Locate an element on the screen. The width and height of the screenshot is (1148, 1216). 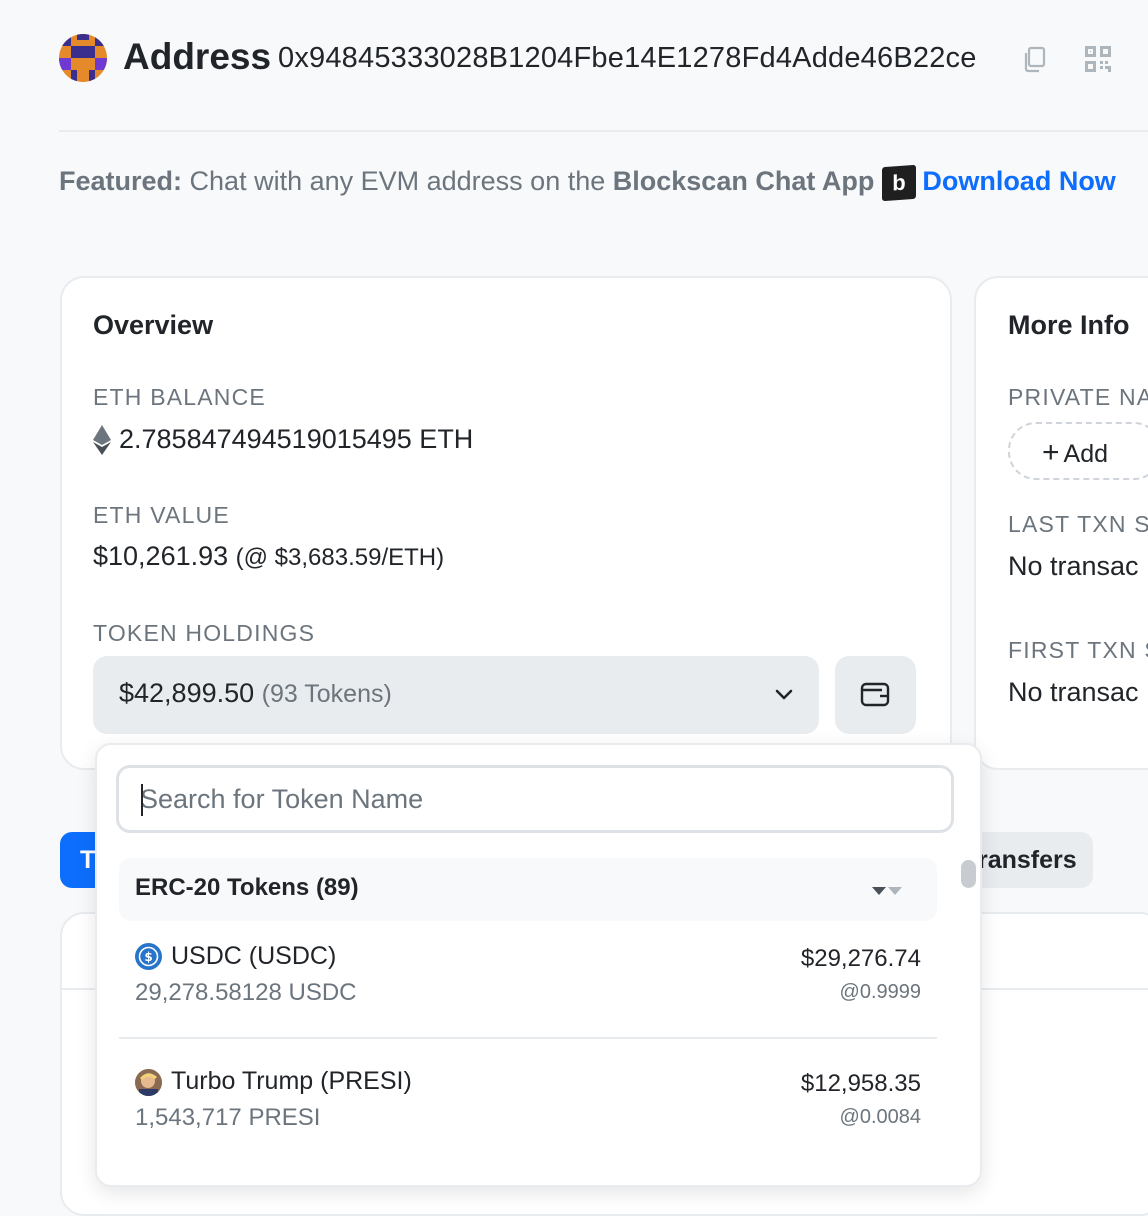
erc20-group-title: ERC-20 Tokens (89) is located at coordinates (247, 887).